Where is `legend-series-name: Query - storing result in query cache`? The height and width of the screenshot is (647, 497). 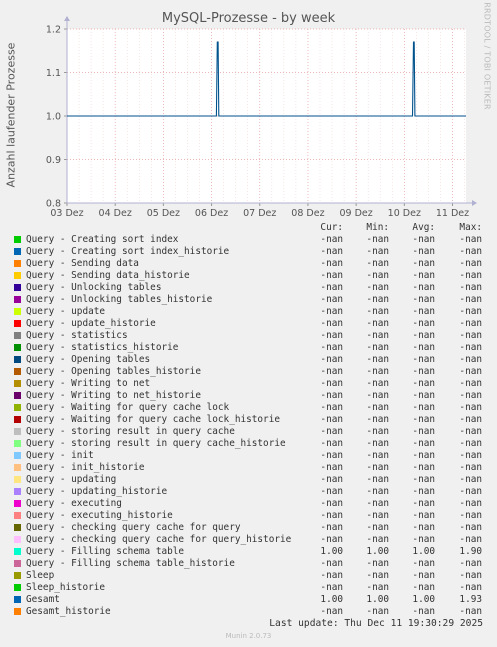 legend-series-name: Query - storing result in query cache is located at coordinates (130, 431).